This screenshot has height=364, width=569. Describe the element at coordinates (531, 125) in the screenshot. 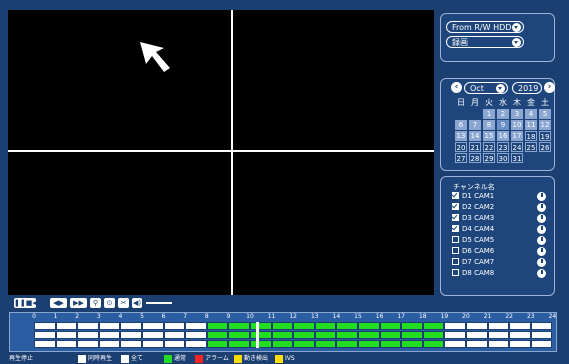

I see `calendar-day: 11` at that location.